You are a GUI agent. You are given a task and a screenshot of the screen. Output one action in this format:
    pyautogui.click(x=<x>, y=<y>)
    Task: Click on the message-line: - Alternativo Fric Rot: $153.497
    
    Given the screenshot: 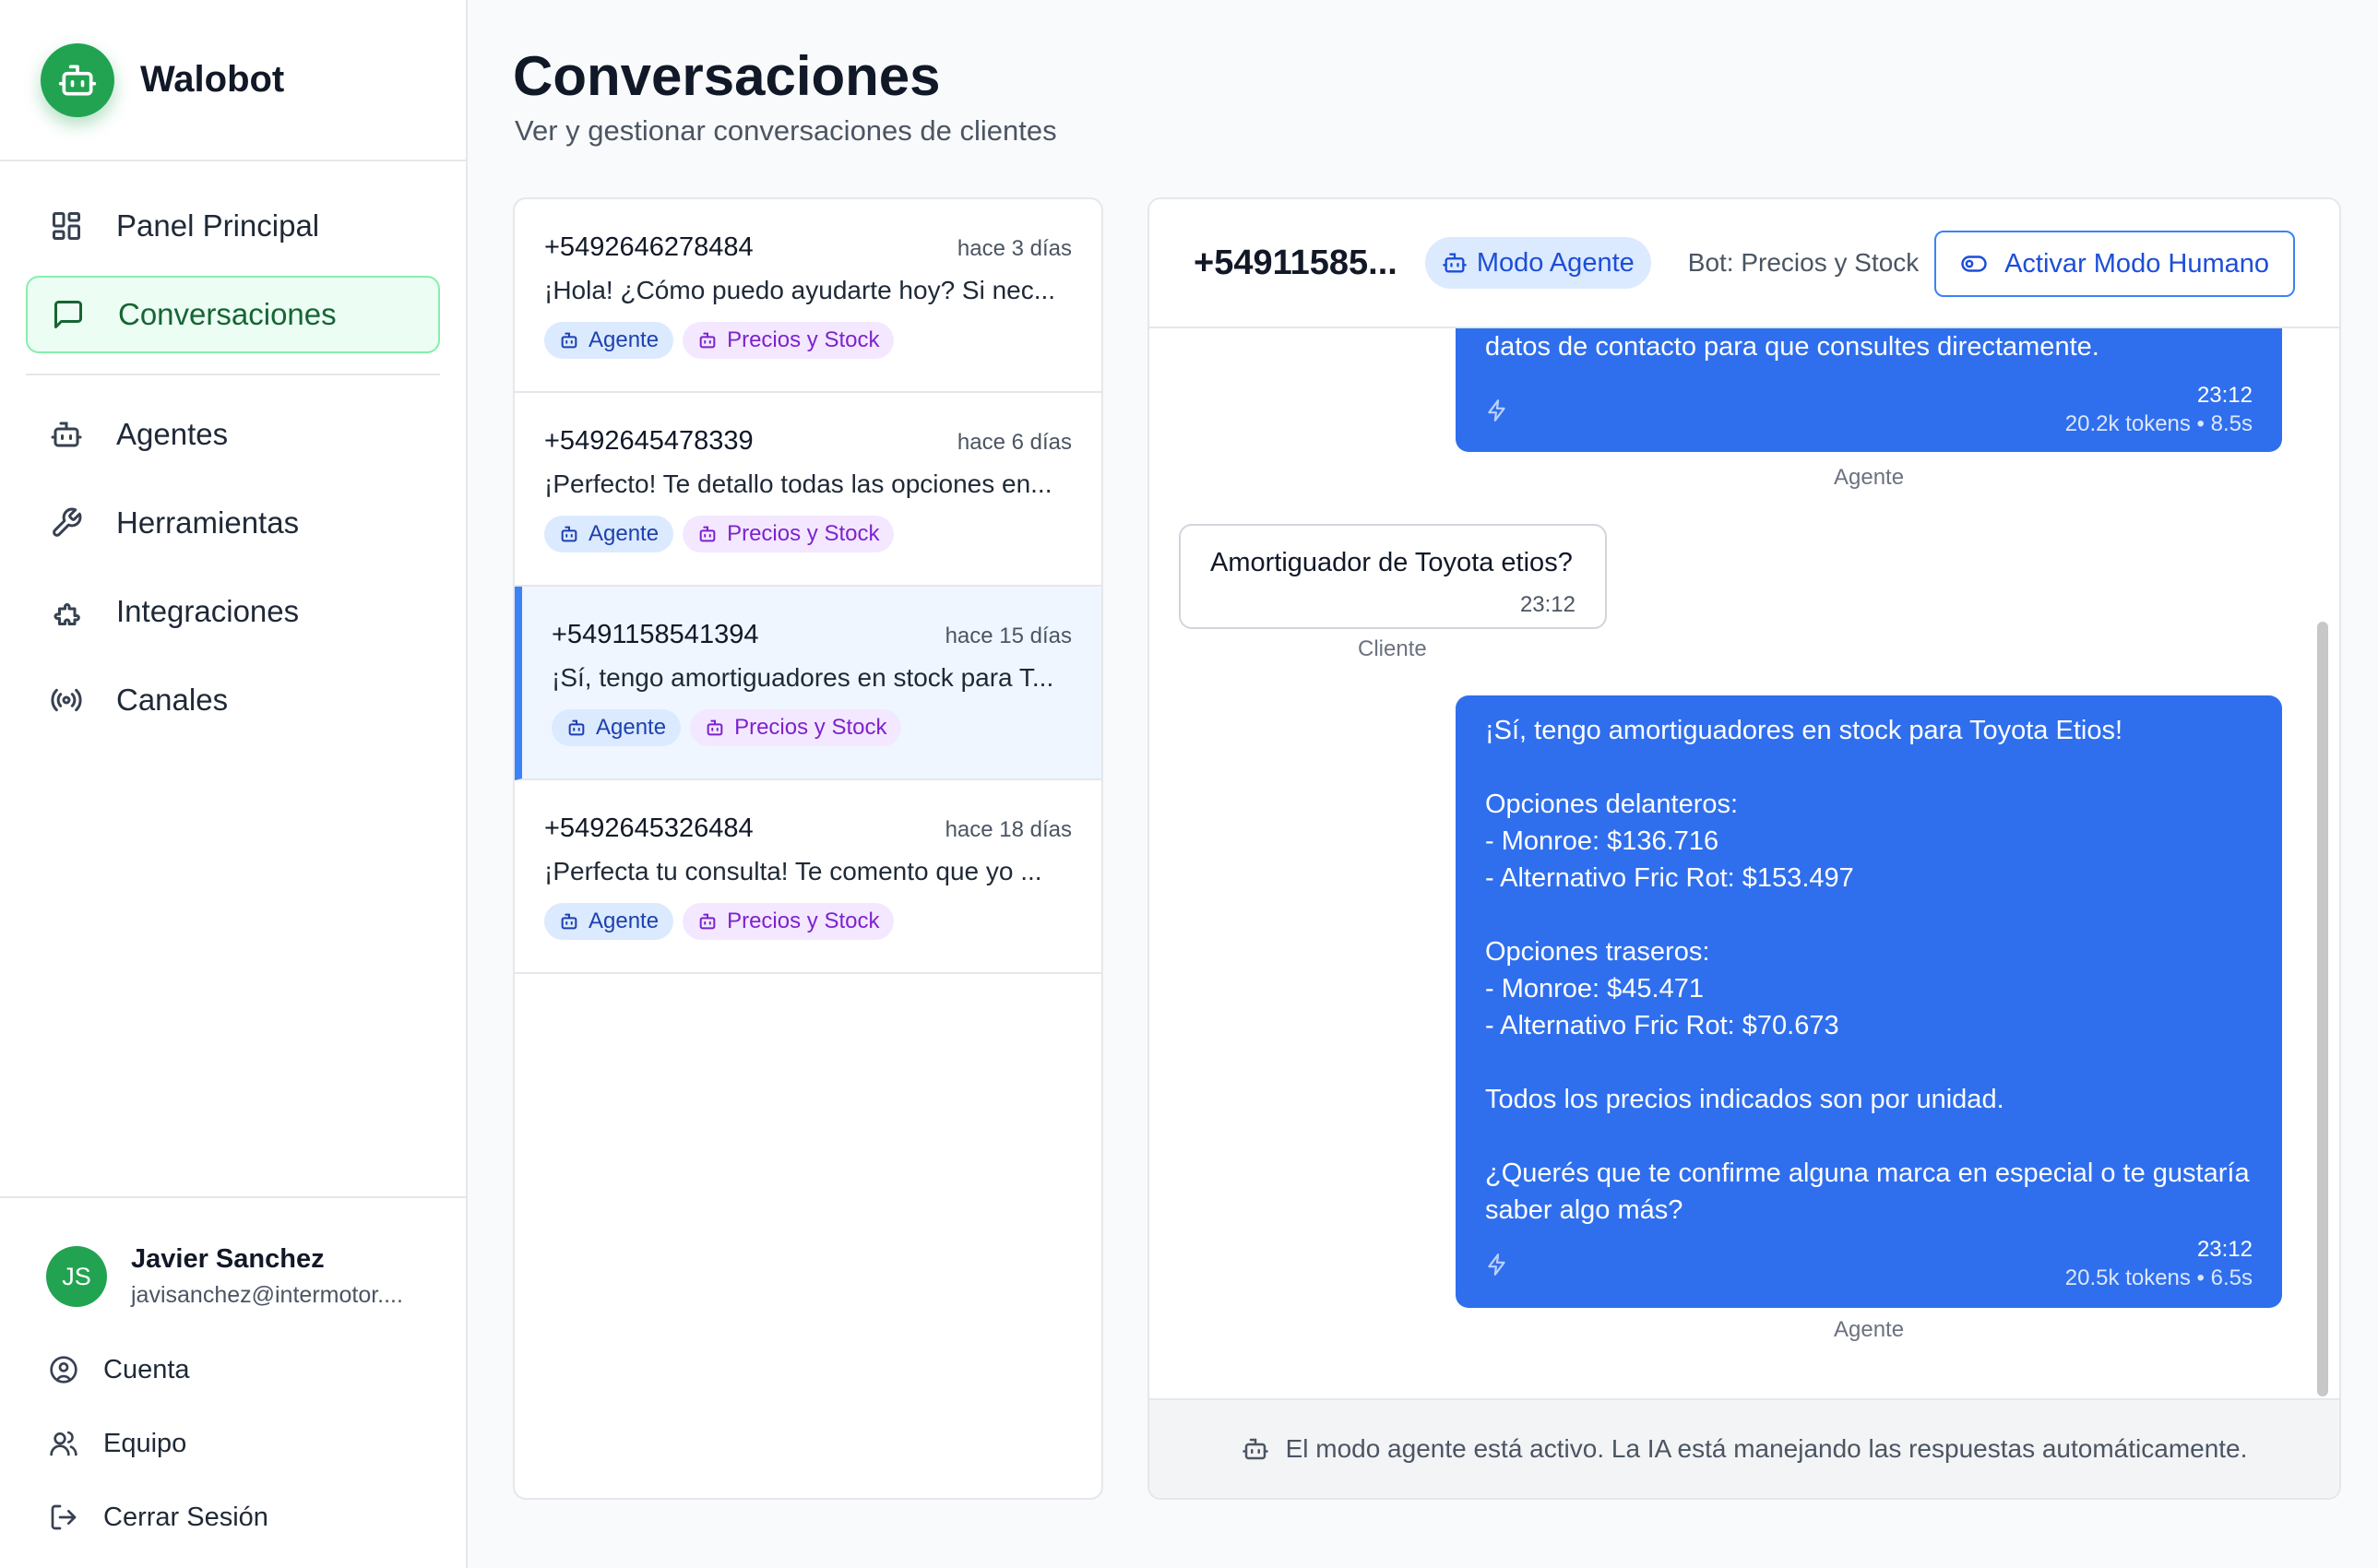 What is the action you would take?
    pyautogui.click(x=1670, y=878)
    